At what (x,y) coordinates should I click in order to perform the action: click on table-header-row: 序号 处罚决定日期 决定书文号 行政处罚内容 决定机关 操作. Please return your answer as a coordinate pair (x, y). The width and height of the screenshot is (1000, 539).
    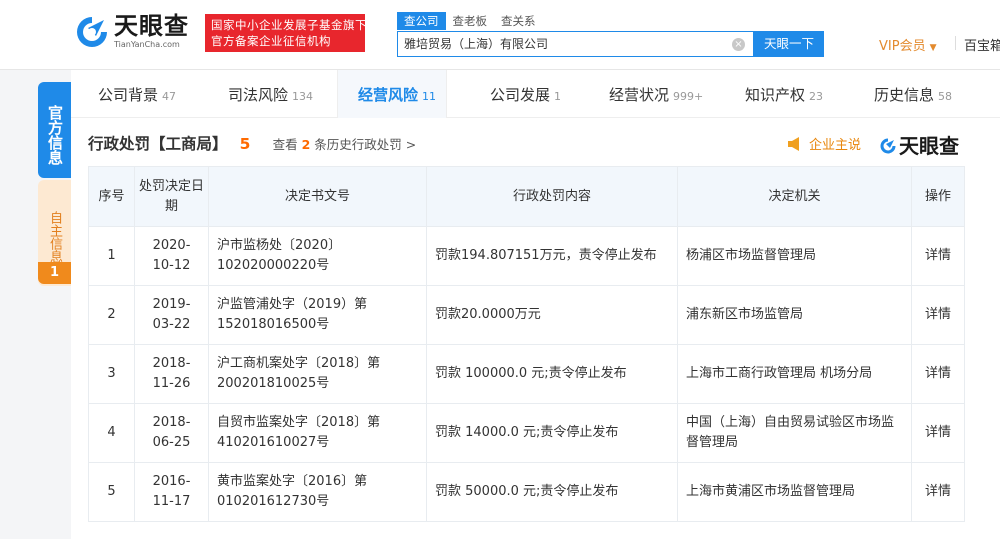
    Looking at the image, I should click on (526, 196).